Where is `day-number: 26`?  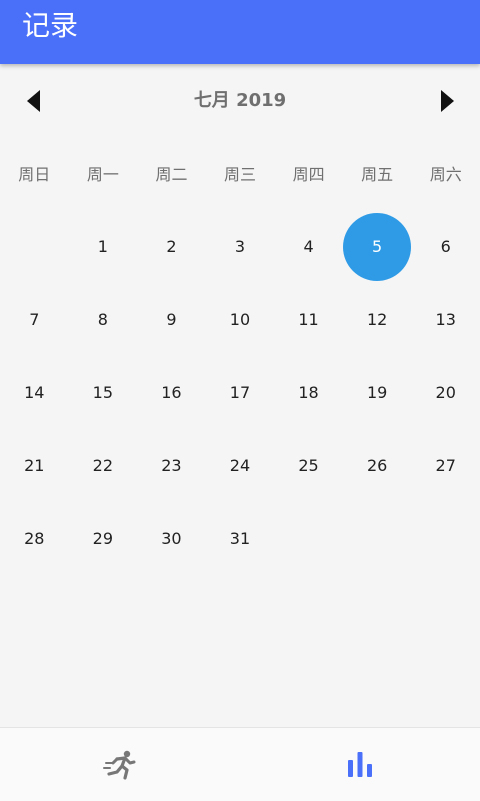
day-number: 26 is located at coordinates (377, 465).